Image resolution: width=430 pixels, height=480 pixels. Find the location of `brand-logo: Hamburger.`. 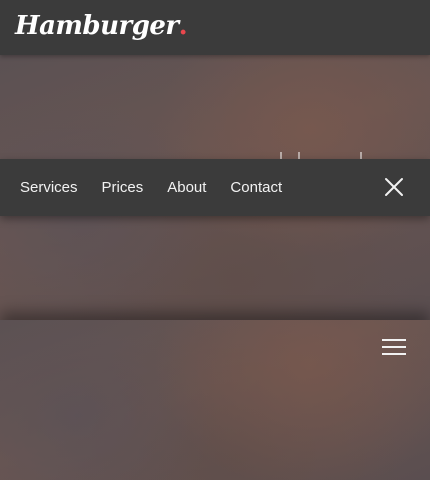

brand-logo: Hamburger. is located at coordinates (101, 26).